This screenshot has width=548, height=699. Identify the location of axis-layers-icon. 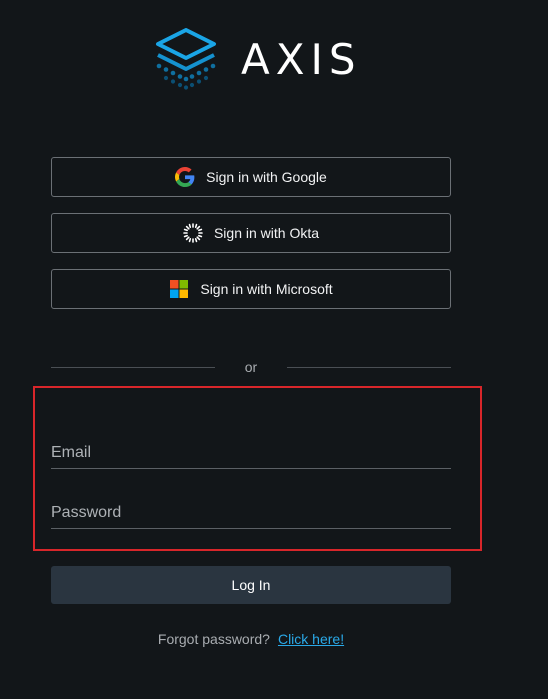
(186, 59).